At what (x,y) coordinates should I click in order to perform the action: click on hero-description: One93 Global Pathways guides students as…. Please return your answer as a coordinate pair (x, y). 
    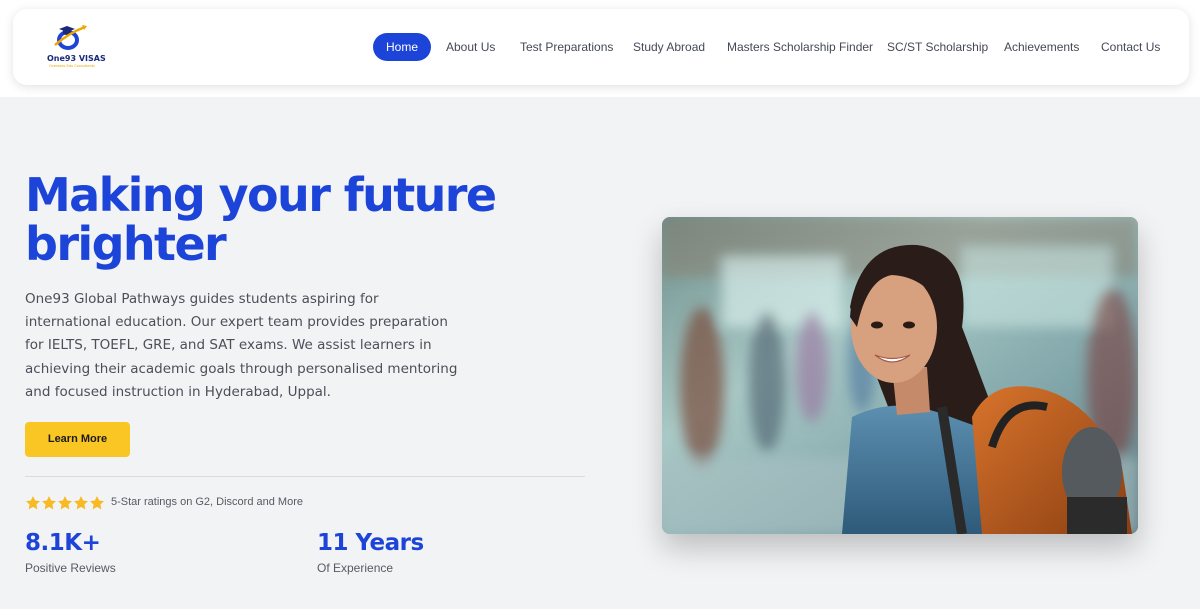
    Looking at the image, I should click on (241, 345).